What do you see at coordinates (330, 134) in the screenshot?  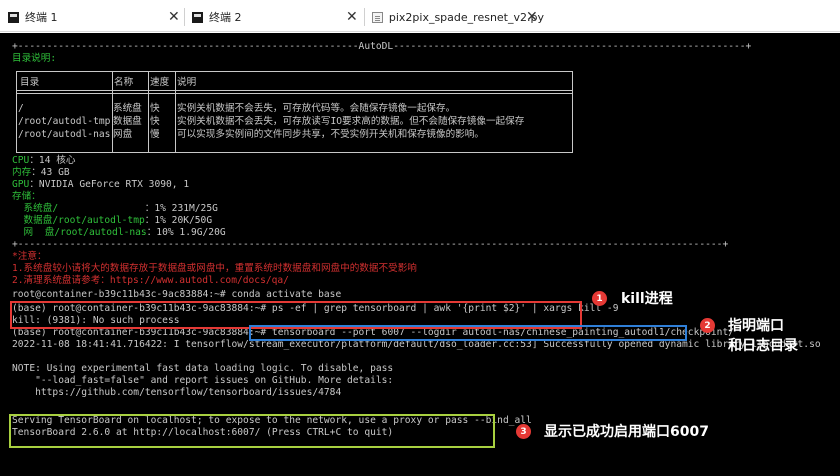 I see `table-cell: 可以实现多实例间的文件同步共享，不受实例开关机和保存镜像的影响。` at bounding box center [330, 134].